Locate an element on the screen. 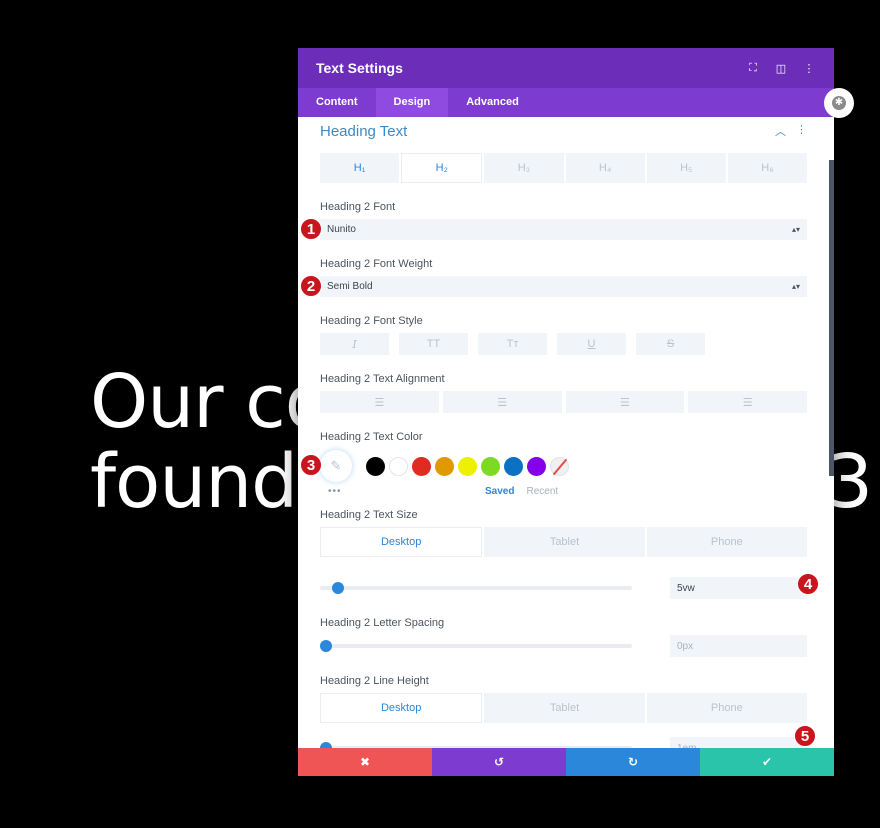 The image size is (880, 828). heading-tab-h6: H₆ is located at coordinates (767, 168).